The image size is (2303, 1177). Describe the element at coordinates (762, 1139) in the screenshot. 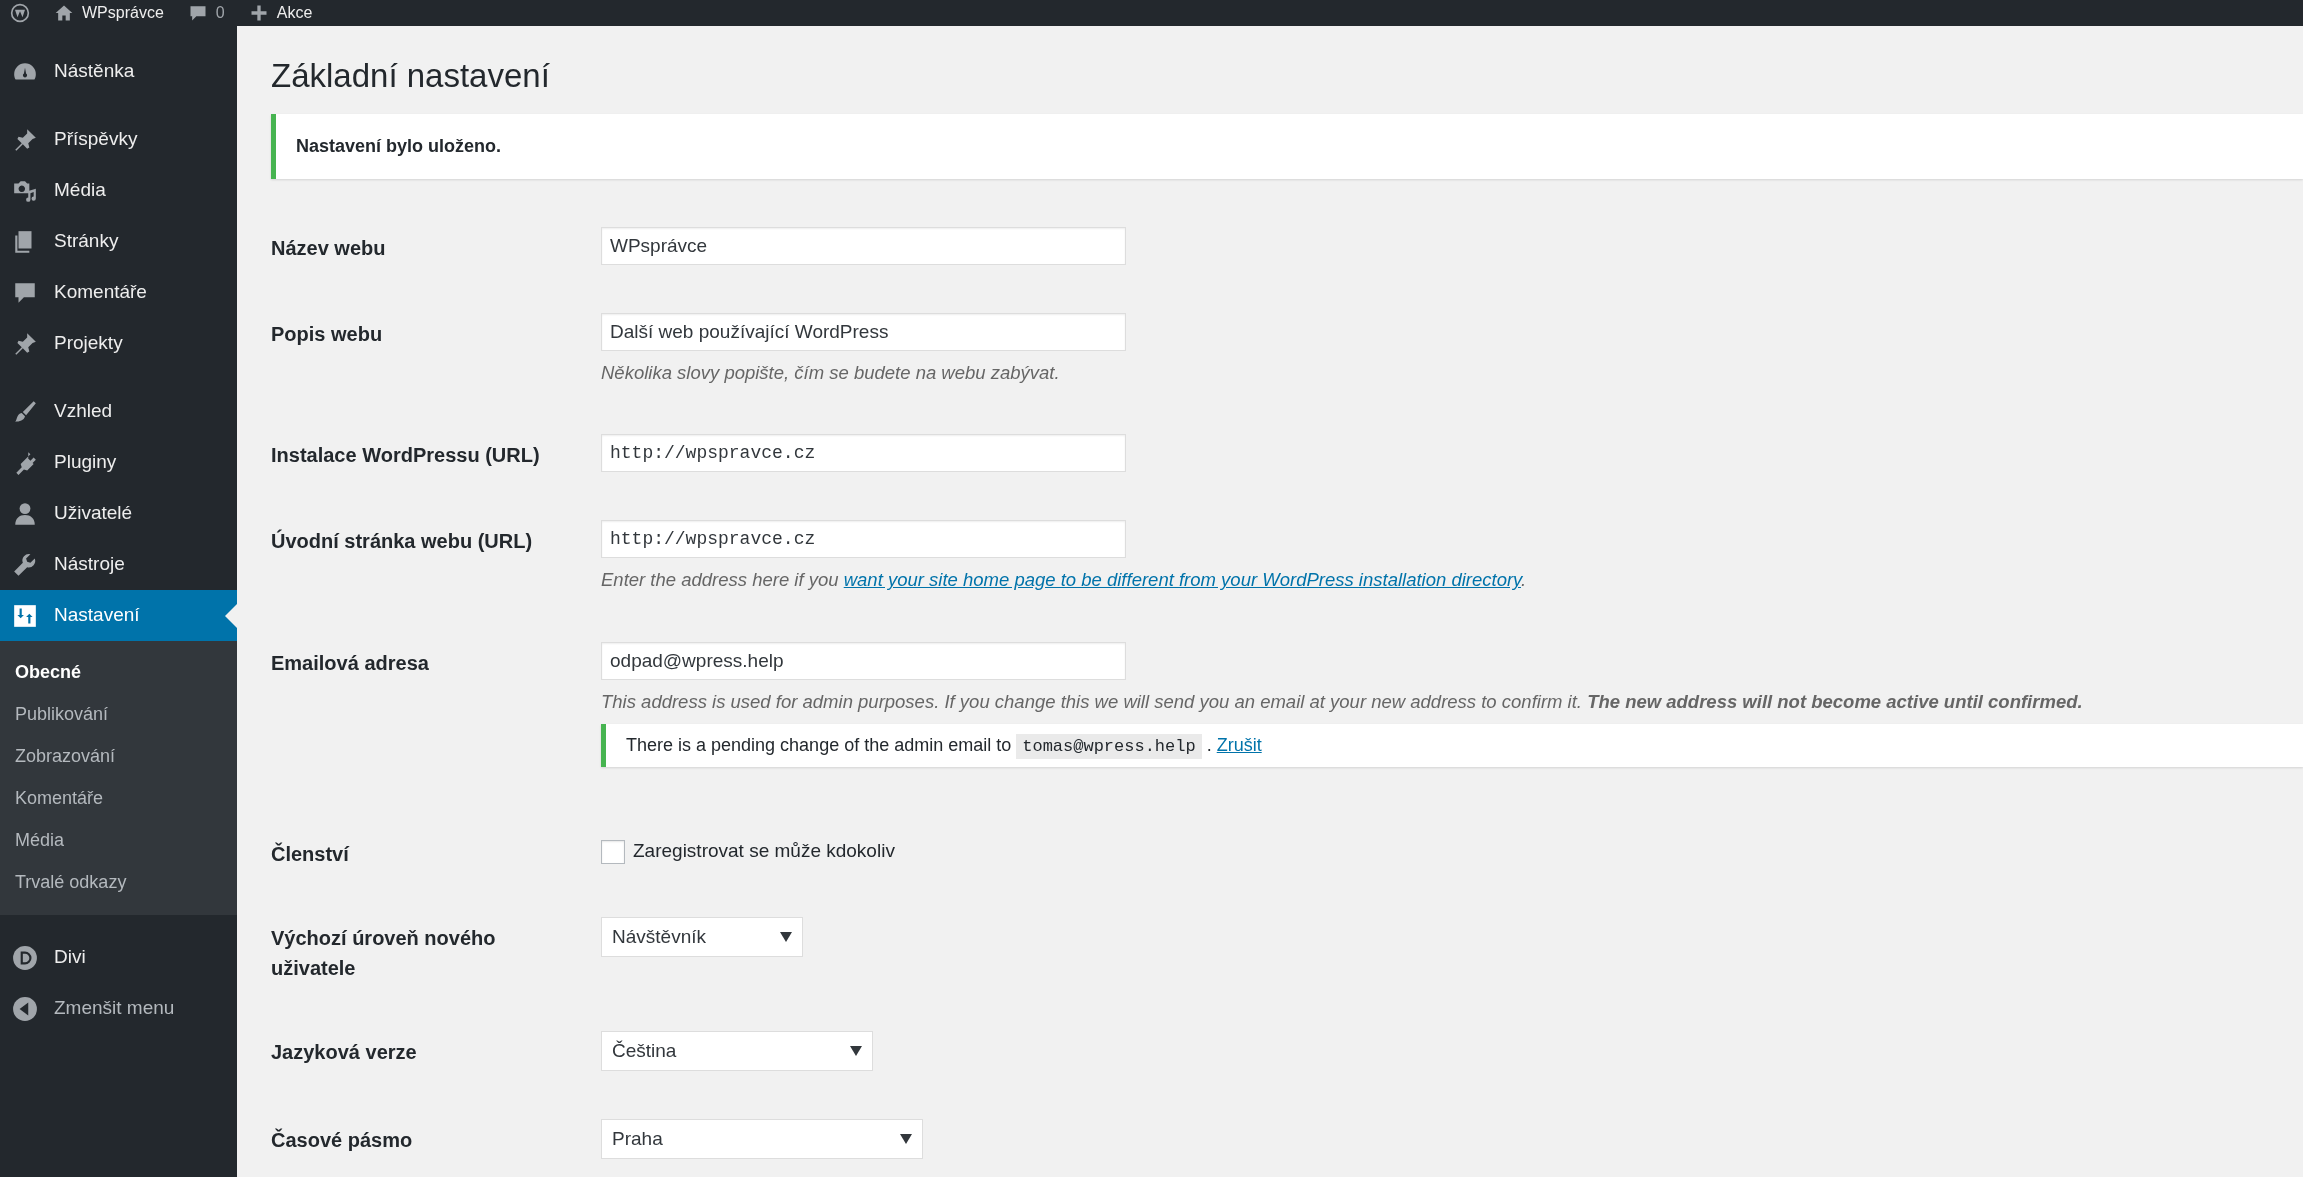

I see `dropdown: Praha` at that location.